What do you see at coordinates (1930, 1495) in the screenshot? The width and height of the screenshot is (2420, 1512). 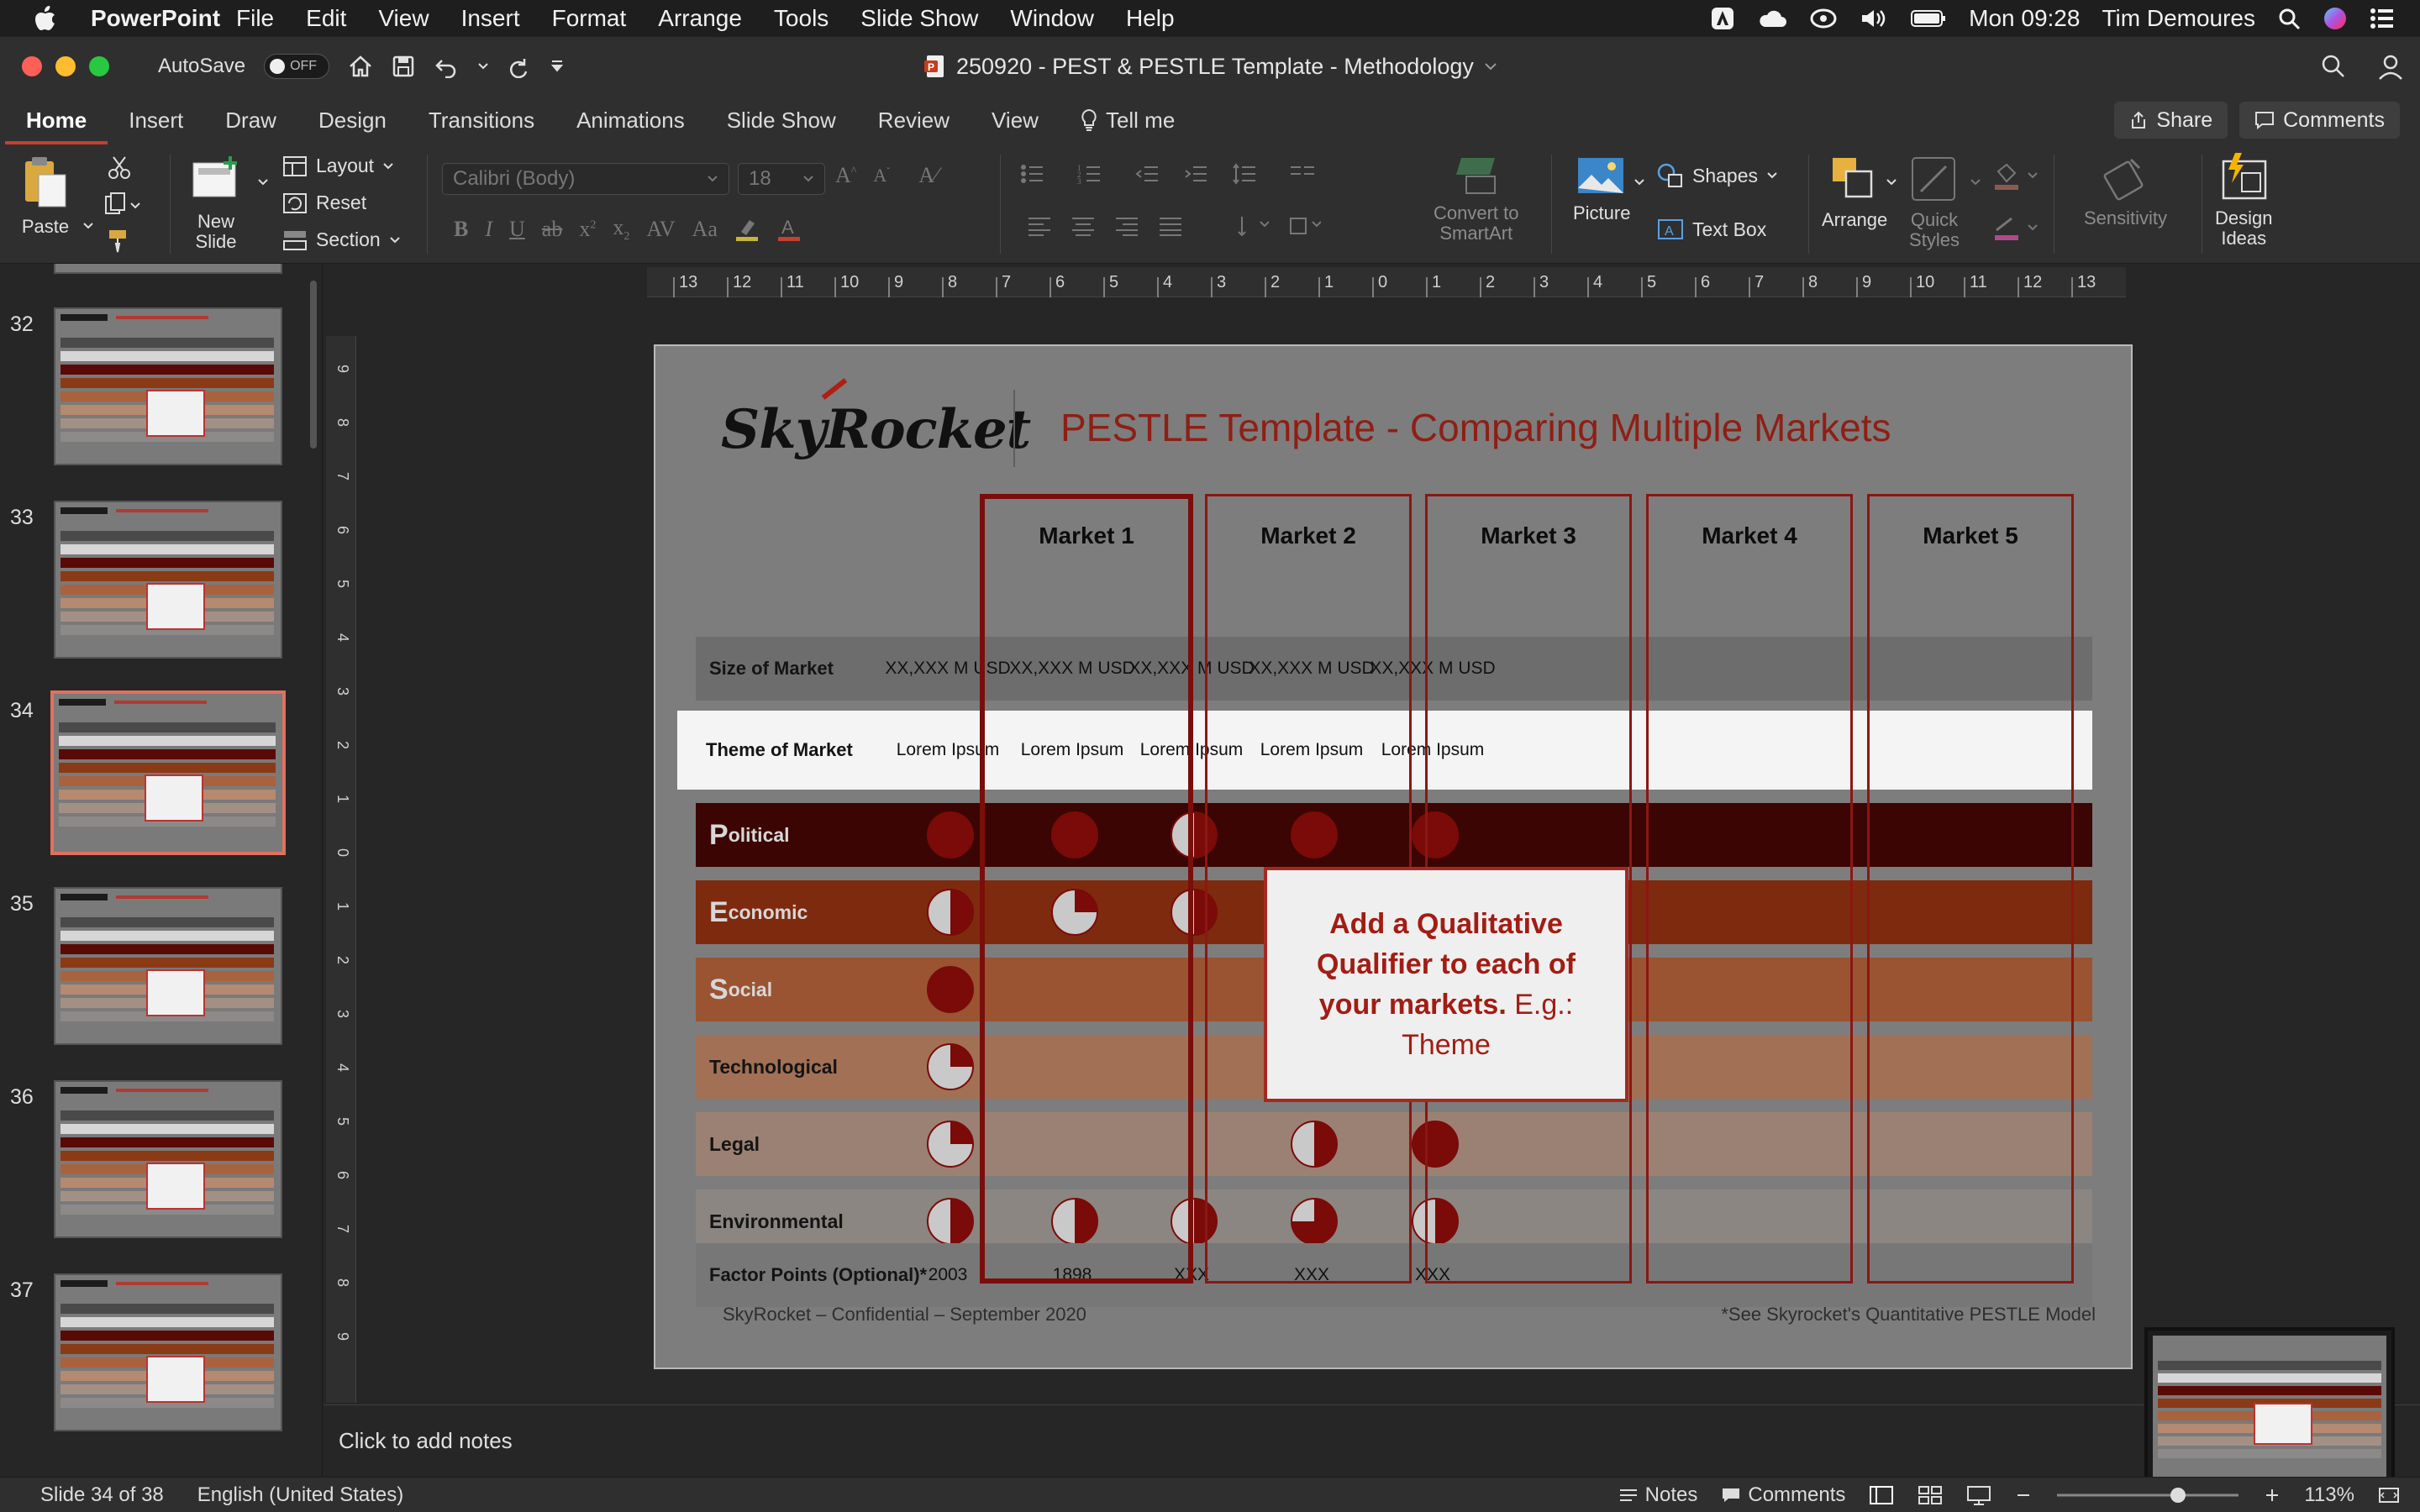 I see `slide-sorter-icon` at bounding box center [1930, 1495].